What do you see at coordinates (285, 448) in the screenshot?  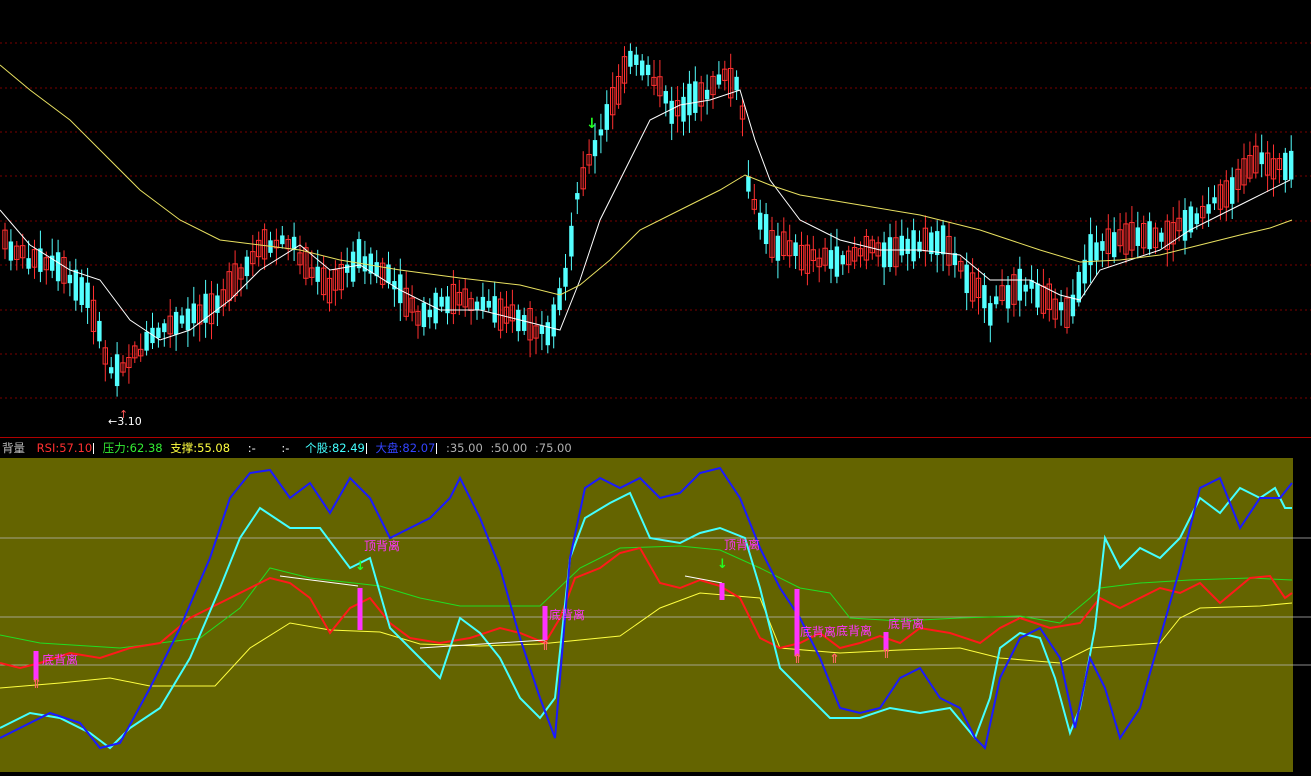 I see `blank-value-2: :-` at bounding box center [285, 448].